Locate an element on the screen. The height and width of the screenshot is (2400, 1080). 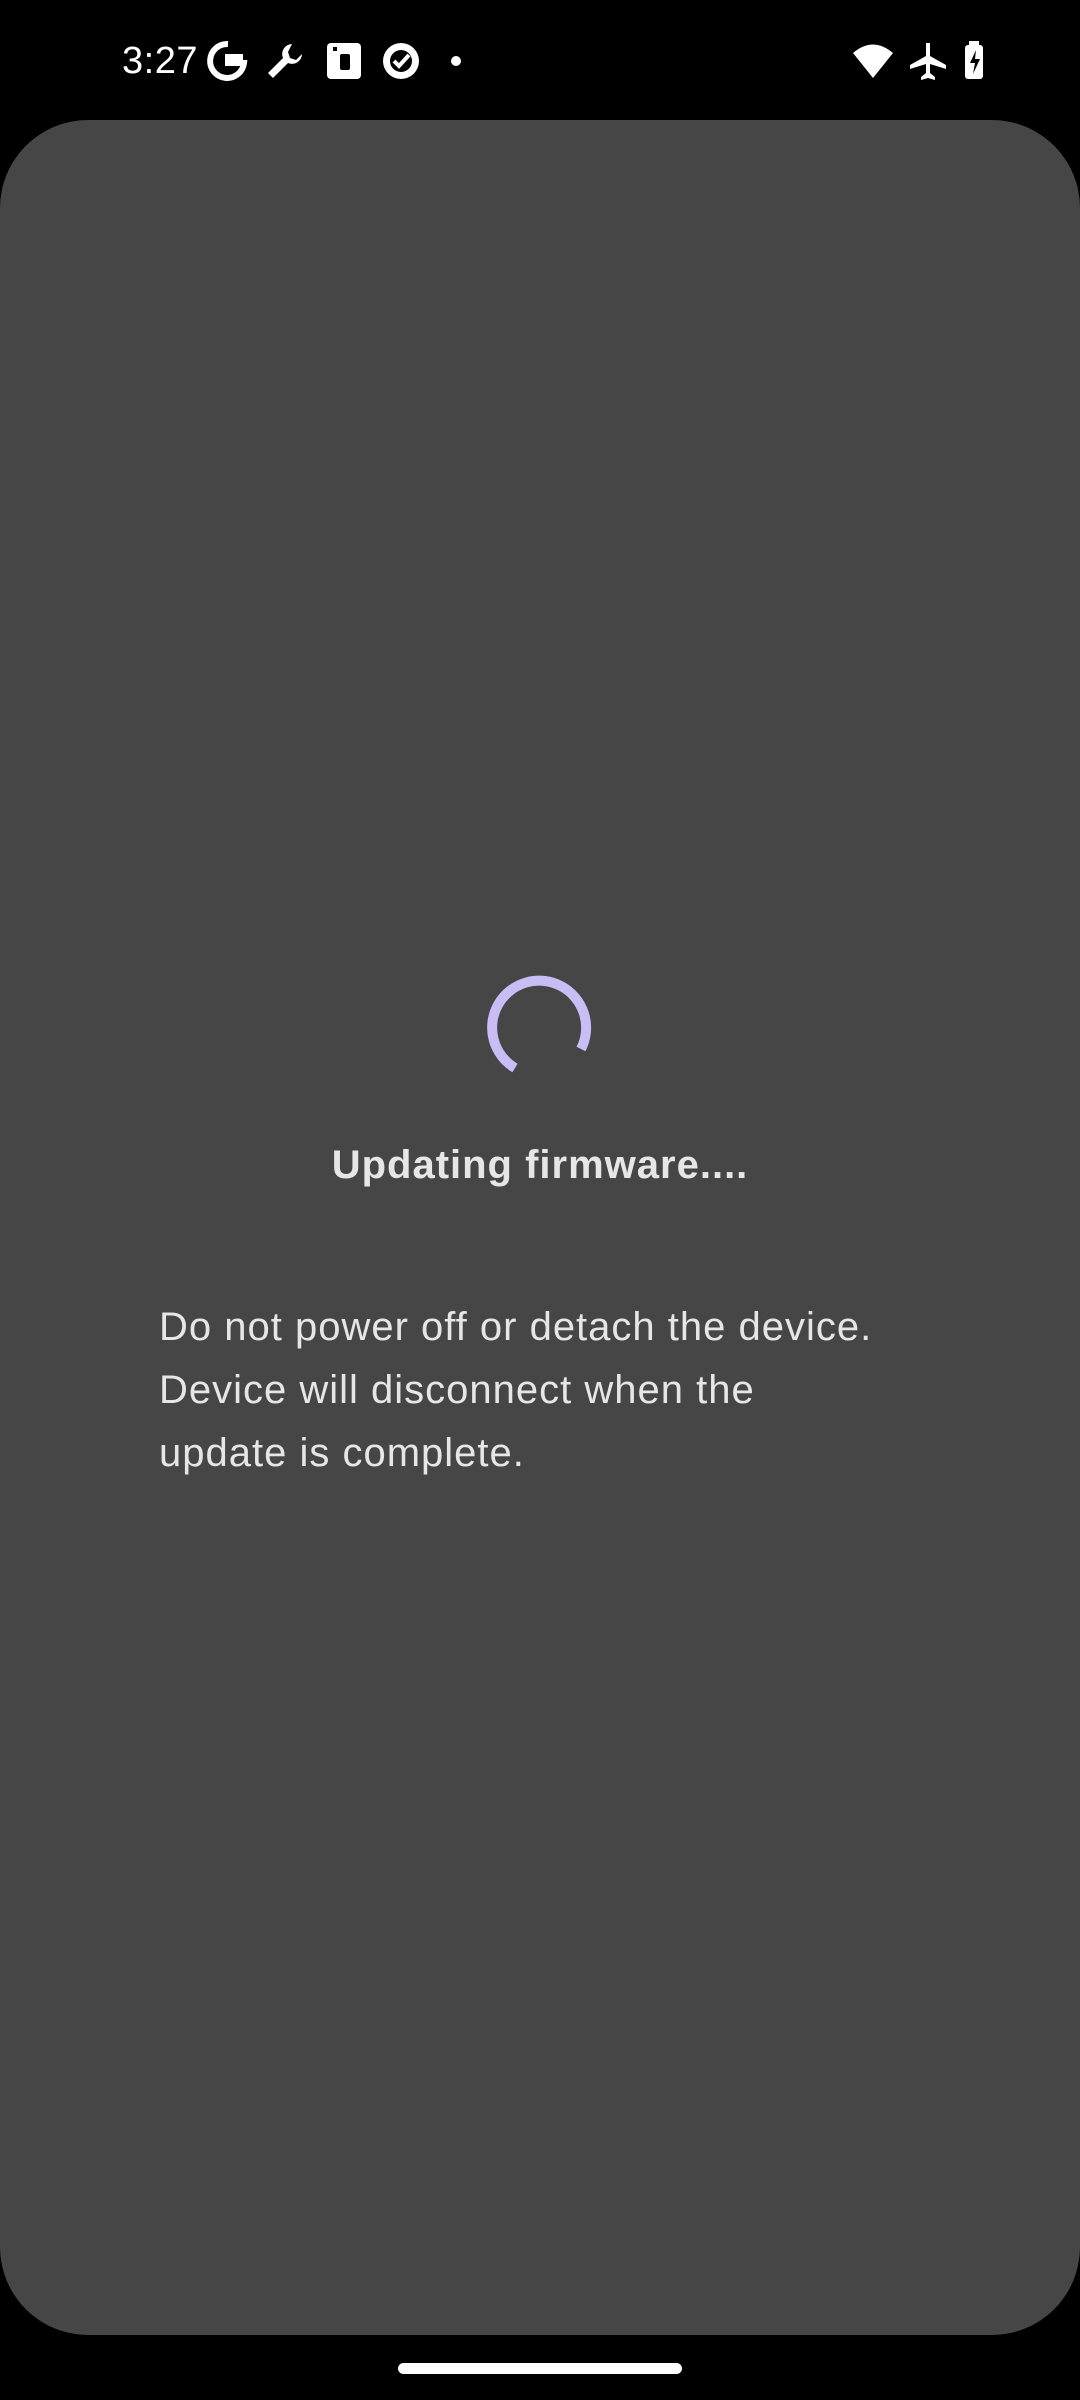
wrench-icon is located at coordinates (285, 61).